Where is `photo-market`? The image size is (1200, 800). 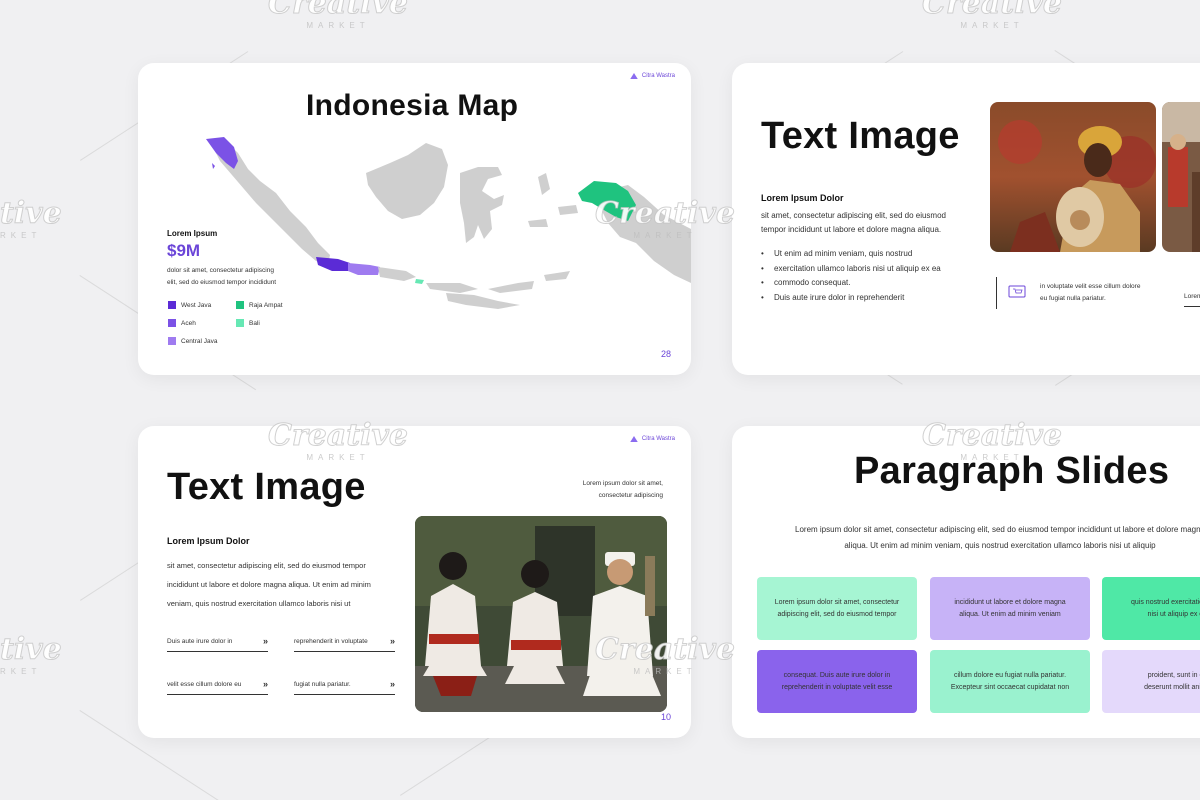 photo-market is located at coordinates (1181, 177).